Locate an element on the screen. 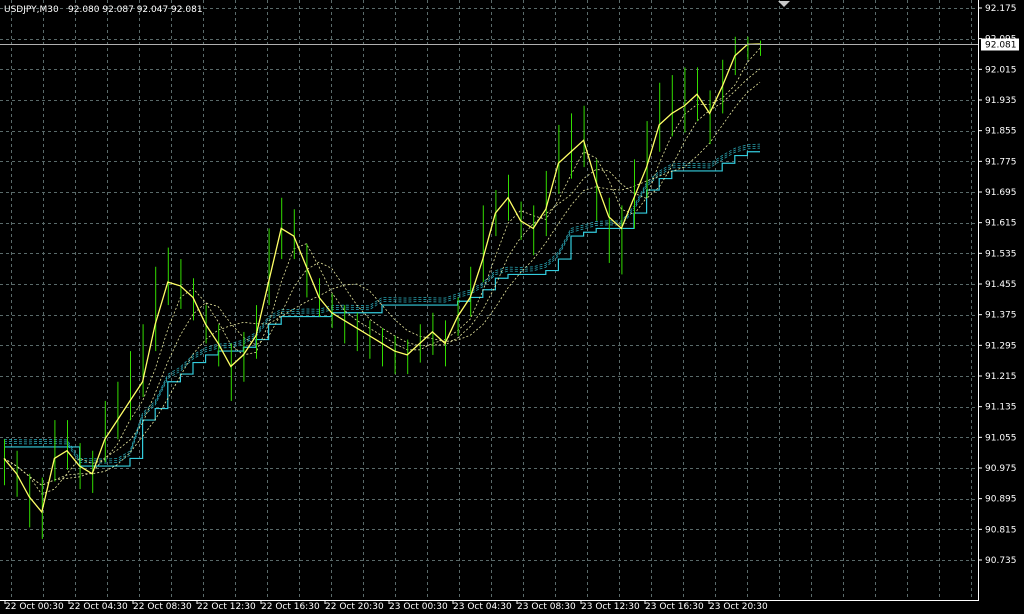 The image size is (1024, 614). price-tick-label: 91.375 is located at coordinates (1001, 316).